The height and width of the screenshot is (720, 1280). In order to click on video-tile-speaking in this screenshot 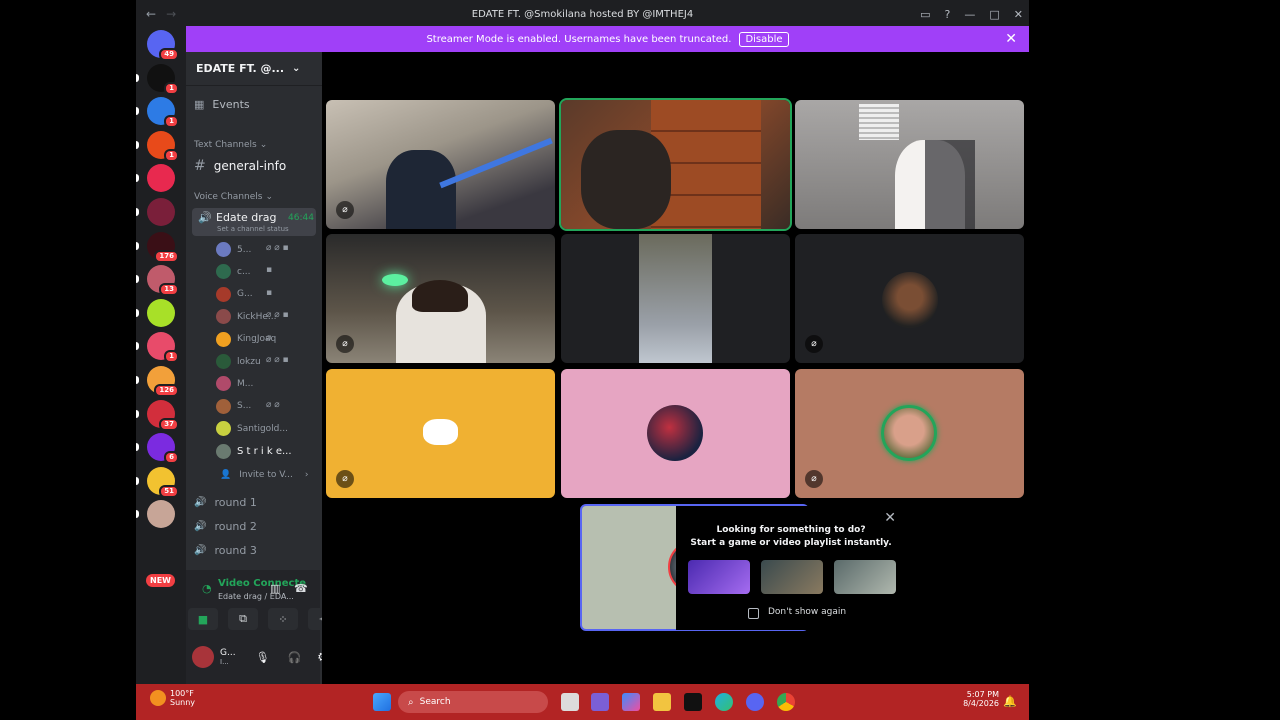, I will do `click(675, 164)`.